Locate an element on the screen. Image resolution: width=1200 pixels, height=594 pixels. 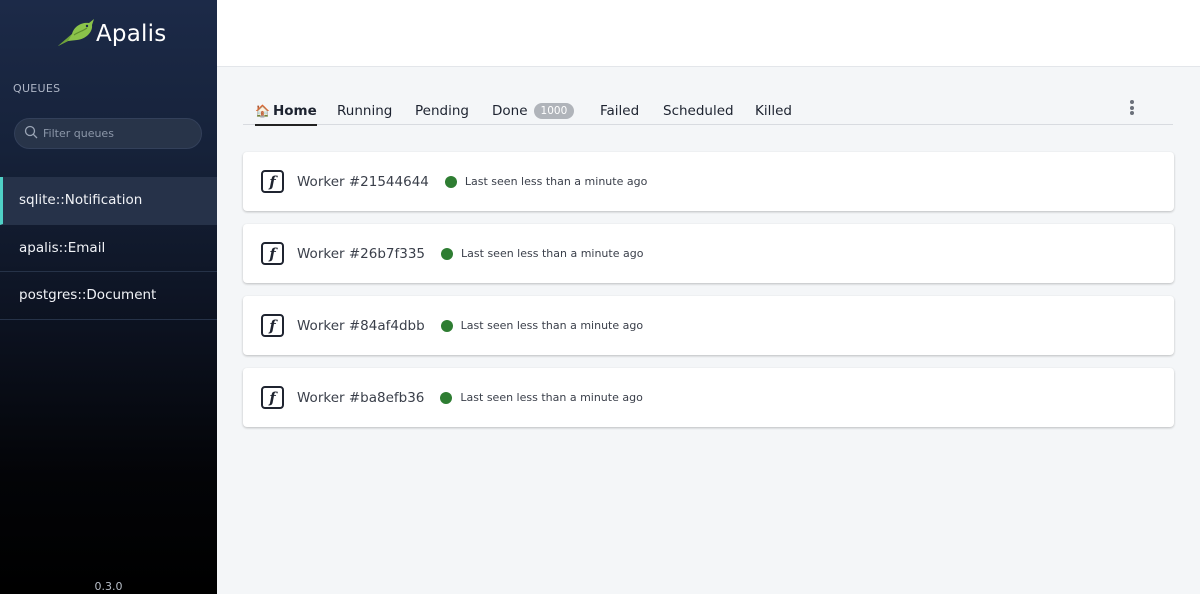
tab-running: Running is located at coordinates (364, 111).